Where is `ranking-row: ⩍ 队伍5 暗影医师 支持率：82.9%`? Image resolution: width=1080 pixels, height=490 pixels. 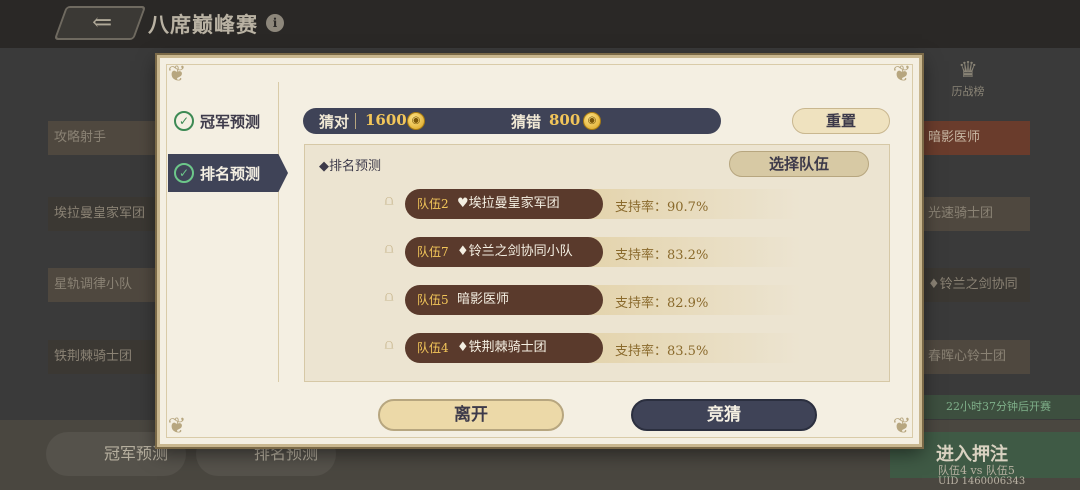
ranking-row: ⩍ 队伍5 暗影医师 支持率：82.9% is located at coordinates (598, 300).